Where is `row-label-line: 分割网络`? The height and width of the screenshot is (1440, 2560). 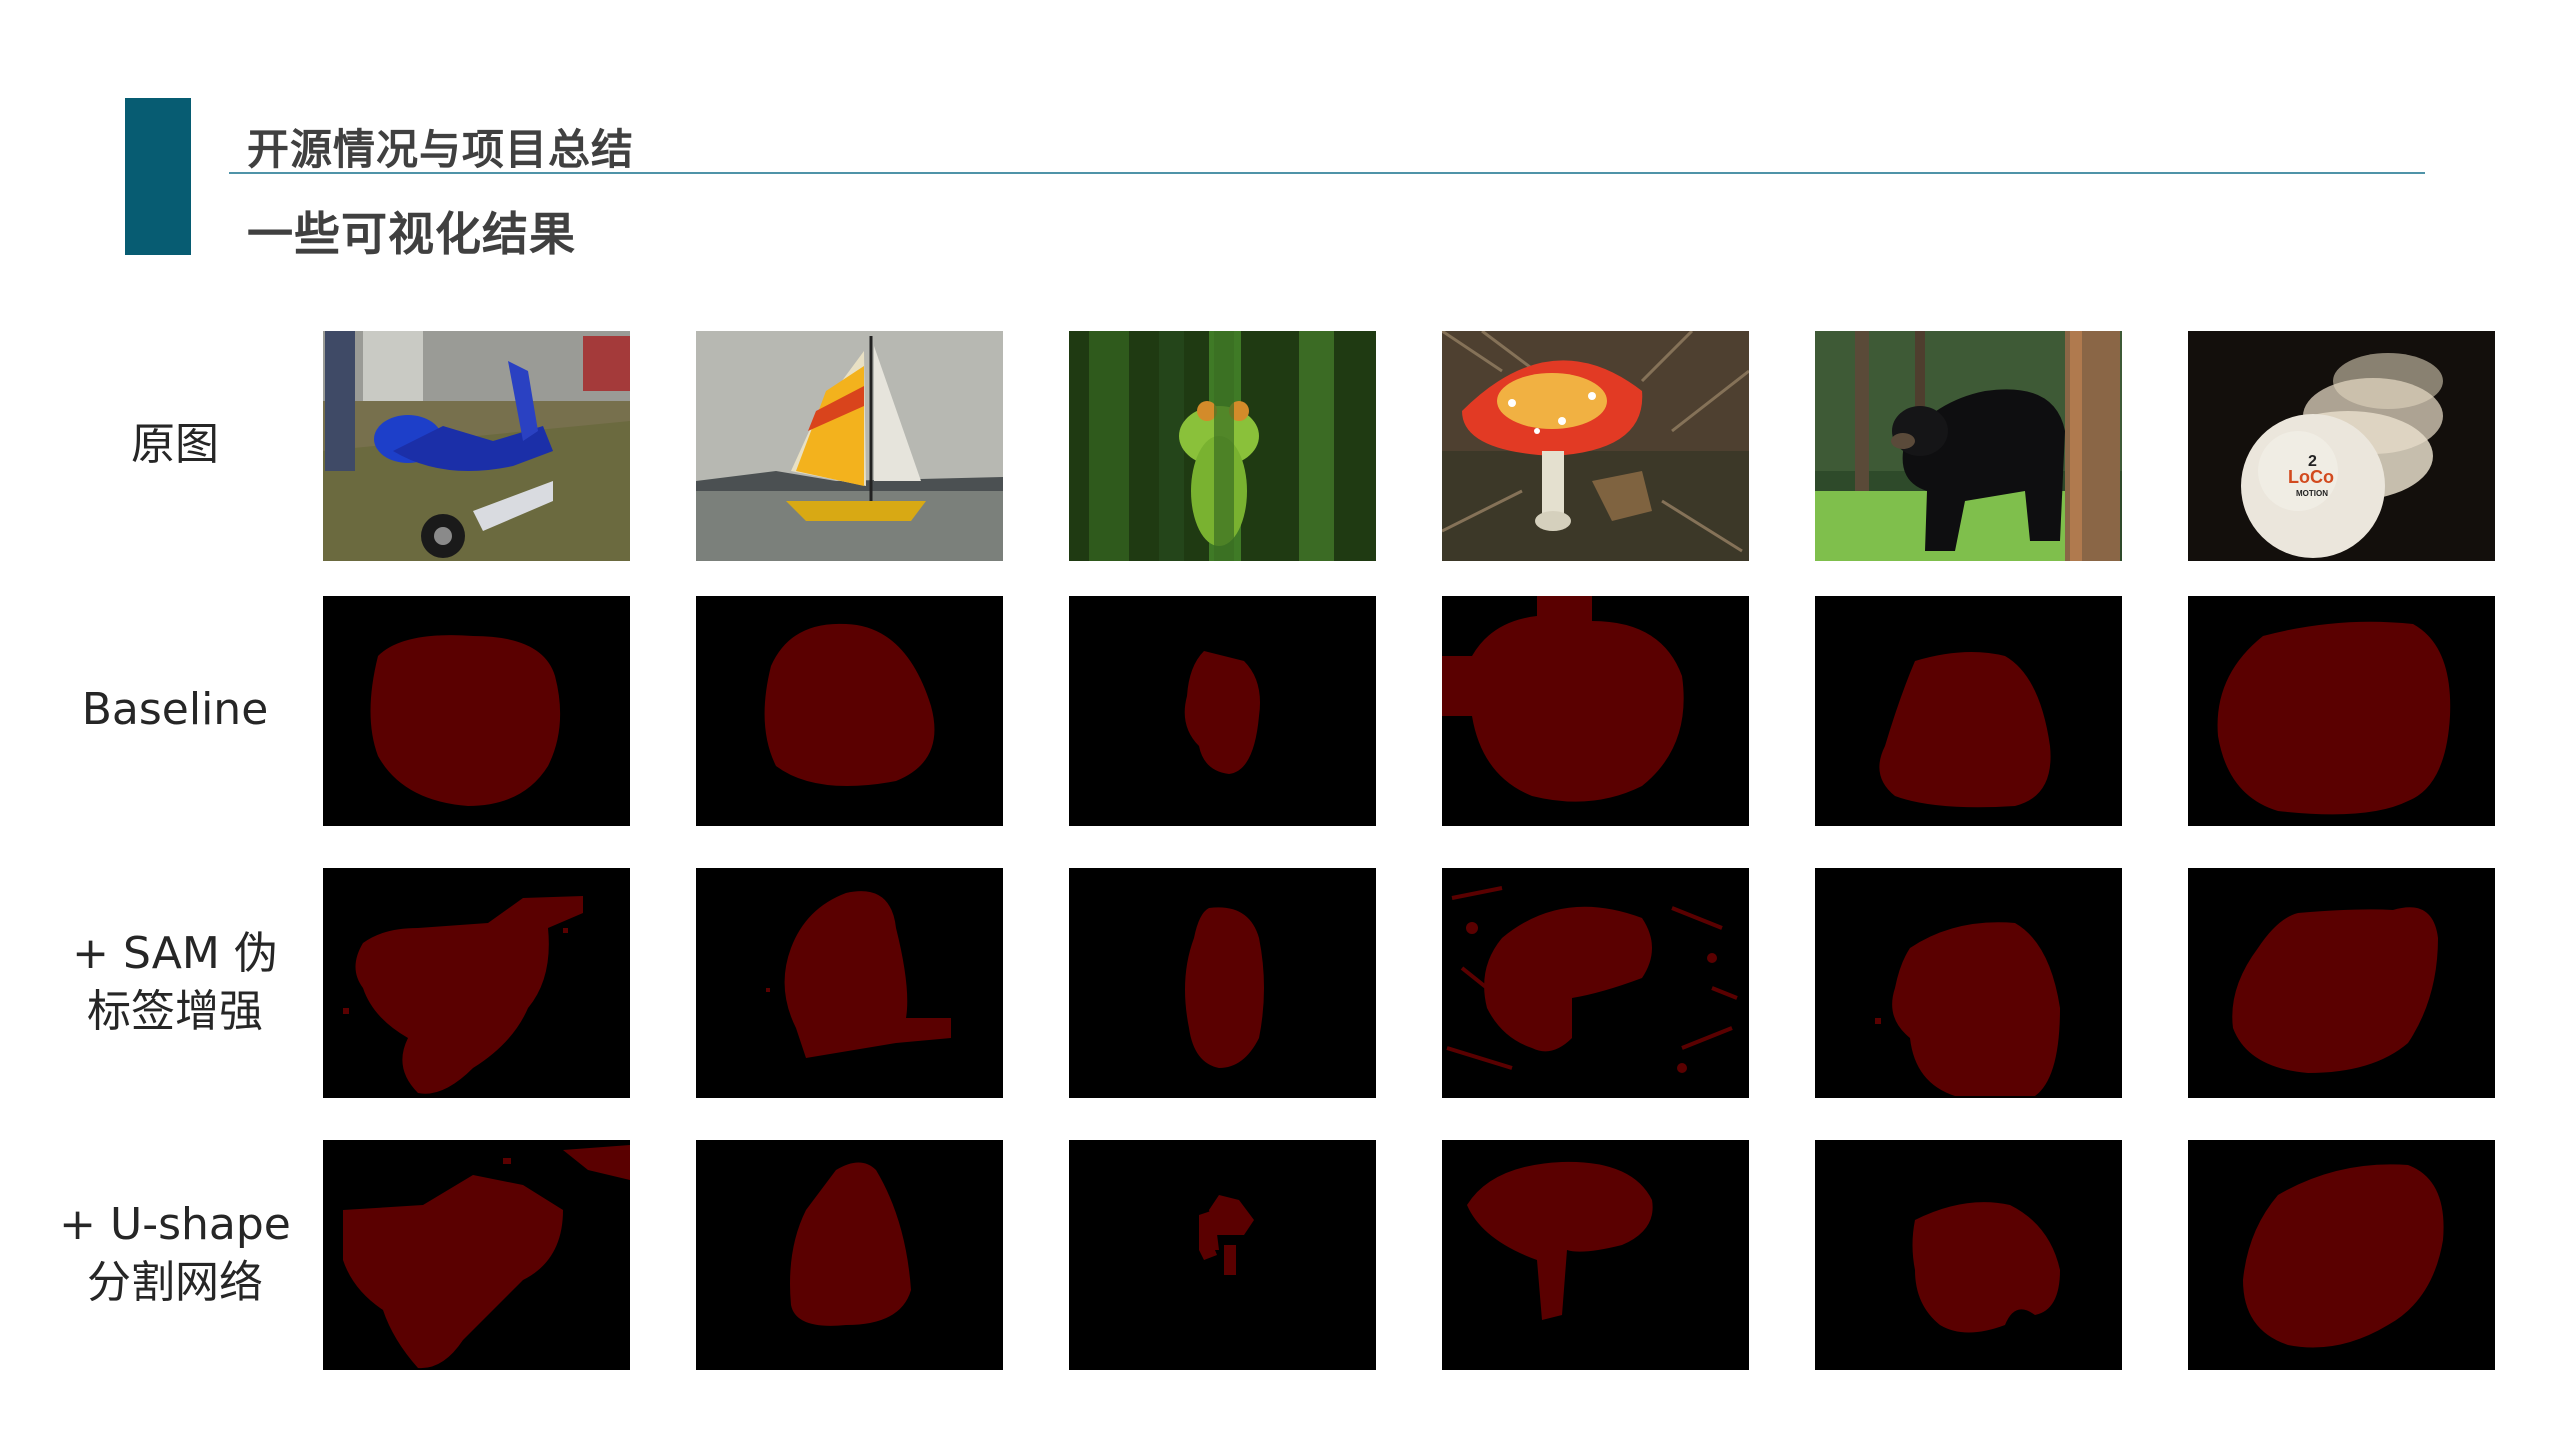
row-label-line: 分割网络 is located at coordinates (175, 1282).